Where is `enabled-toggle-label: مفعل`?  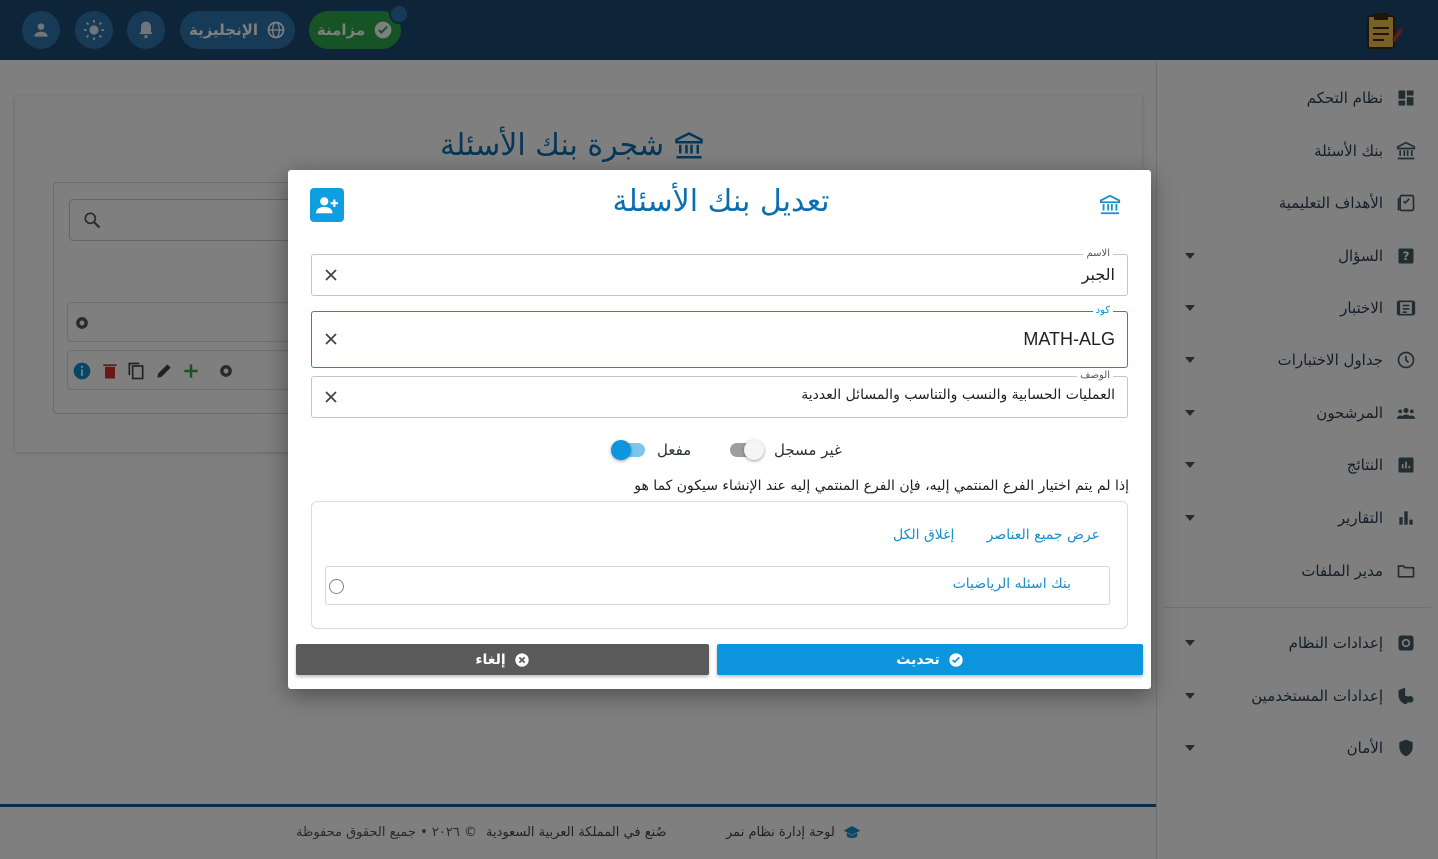 enabled-toggle-label: مفعل is located at coordinates (674, 450).